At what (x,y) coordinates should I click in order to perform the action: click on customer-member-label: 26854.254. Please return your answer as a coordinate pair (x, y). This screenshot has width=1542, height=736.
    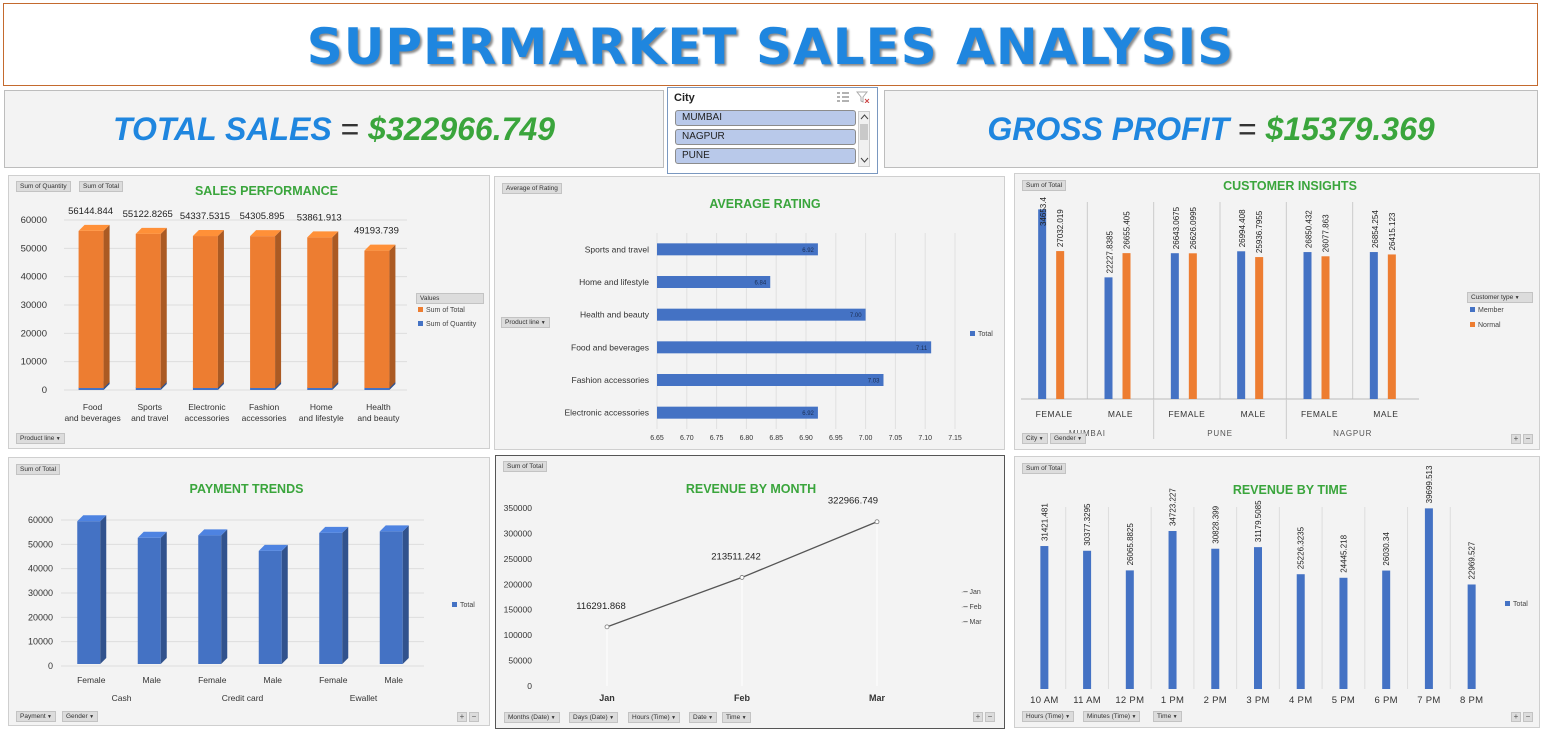
    Looking at the image, I should click on (1375, 229).